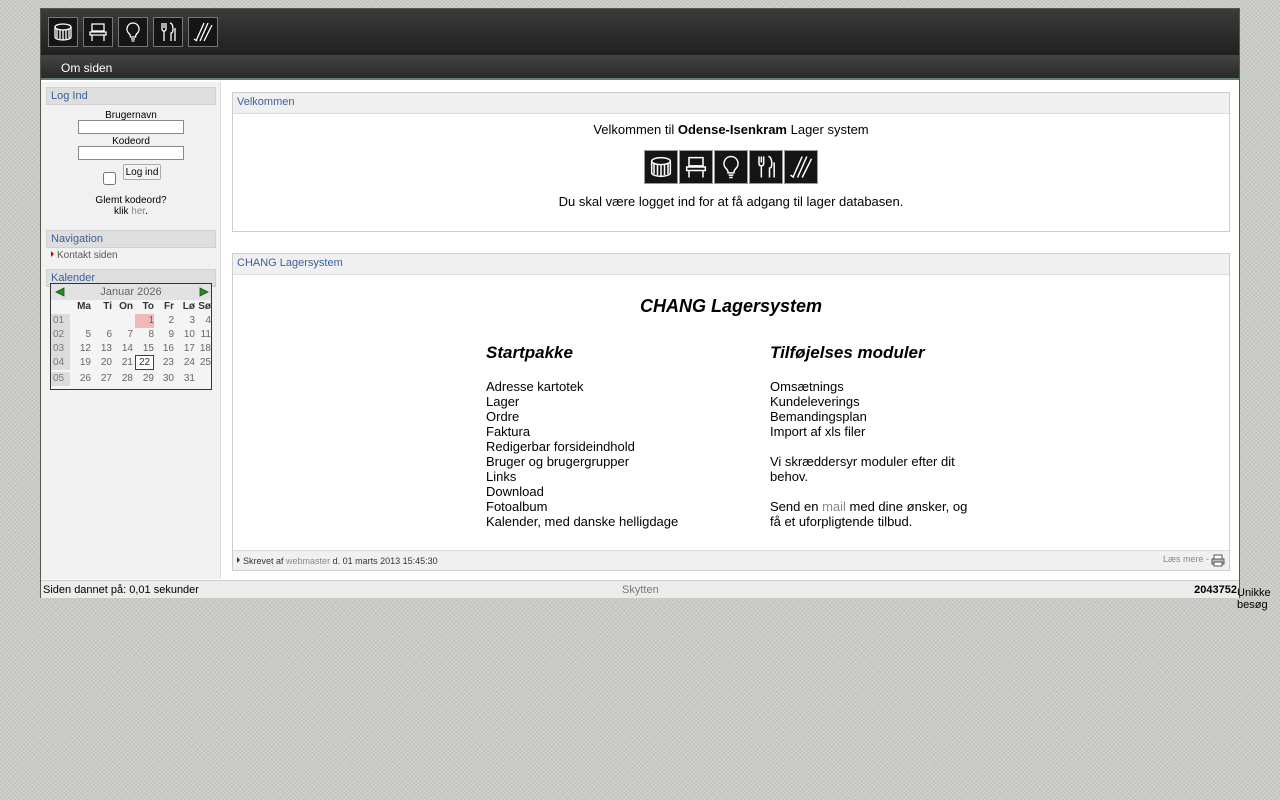 This screenshot has height=800, width=1280. Describe the element at coordinates (204, 363) in the screenshot. I see `calendar-day: 25` at that location.